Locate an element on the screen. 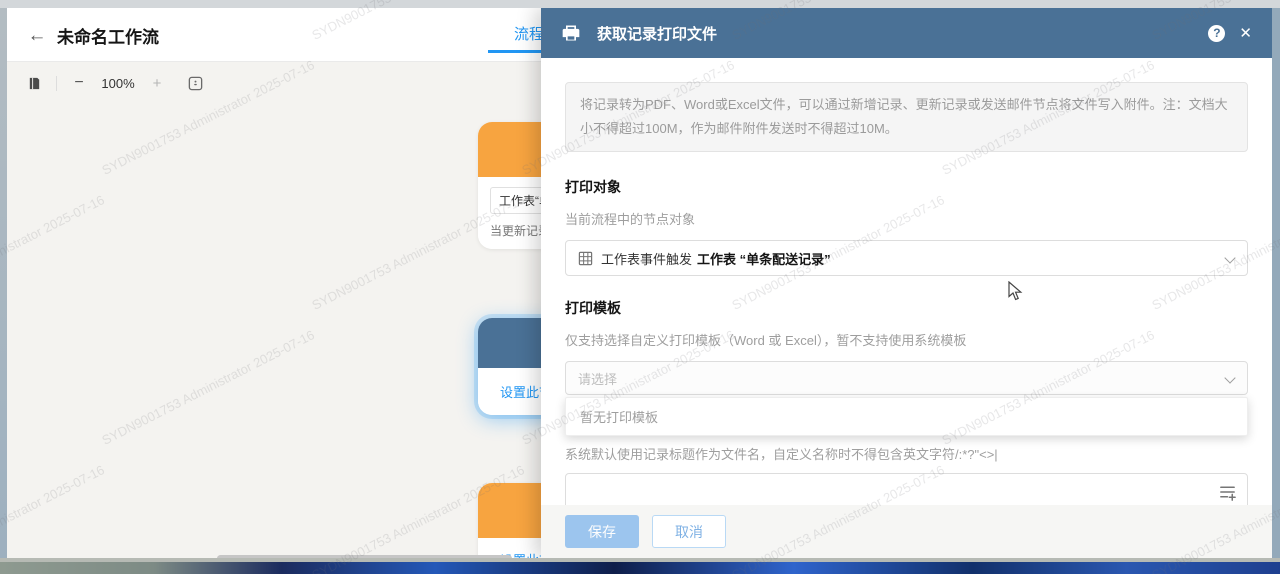  option-no-template: 暂无打印模板 is located at coordinates (906, 416).